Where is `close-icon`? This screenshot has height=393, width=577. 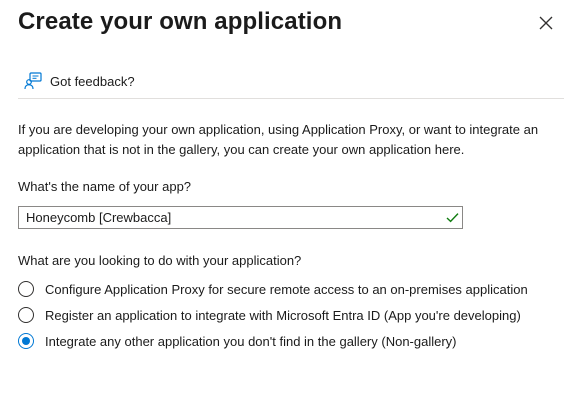 close-icon is located at coordinates (546, 23).